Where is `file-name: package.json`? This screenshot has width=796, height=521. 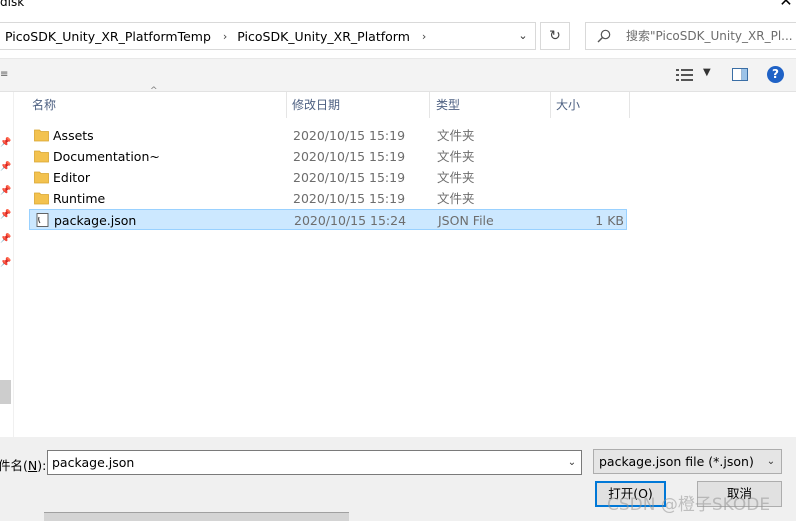 file-name: package.json is located at coordinates (95, 220).